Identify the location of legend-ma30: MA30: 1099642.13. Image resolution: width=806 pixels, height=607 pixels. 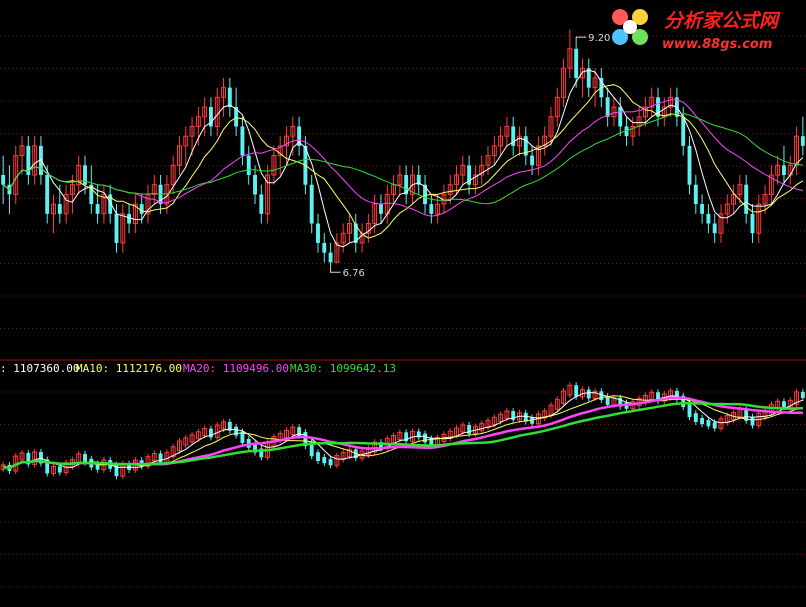
(343, 368).